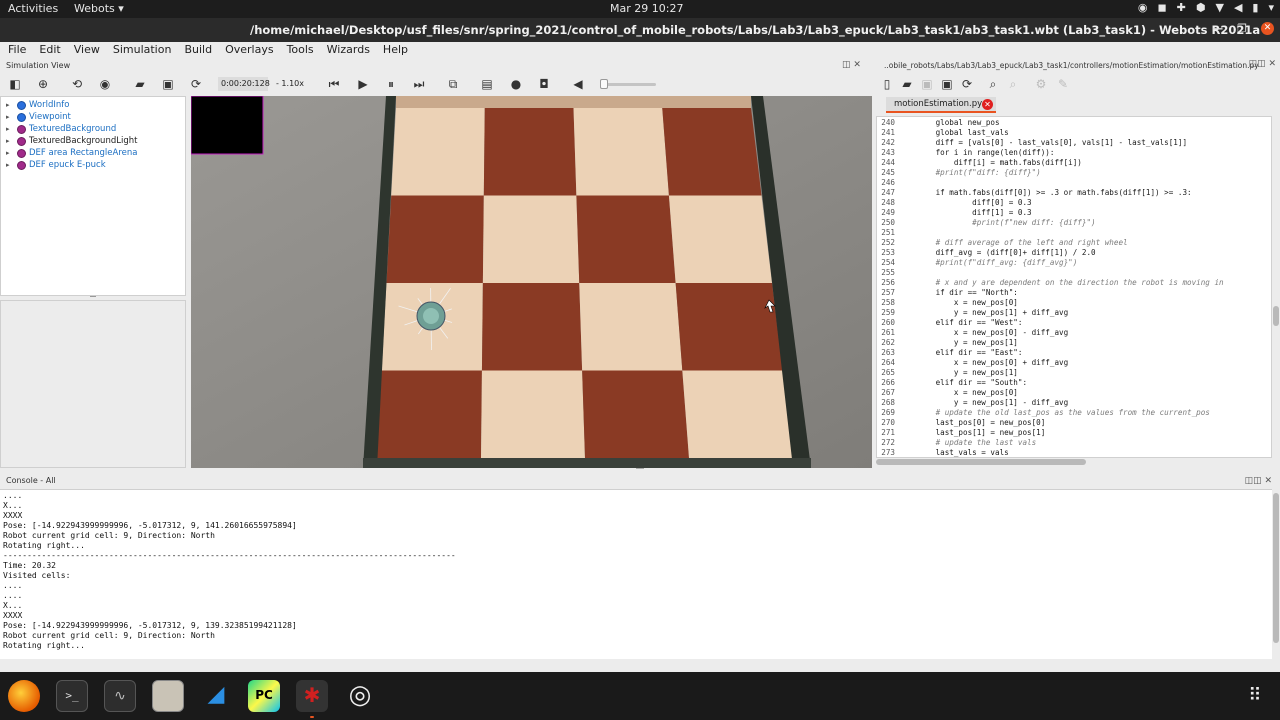 This screenshot has height=720, width=1280. What do you see at coordinates (947, 303) in the screenshot?
I see `code-line: 258 x = new_pos[0]` at bounding box center [947, 303].